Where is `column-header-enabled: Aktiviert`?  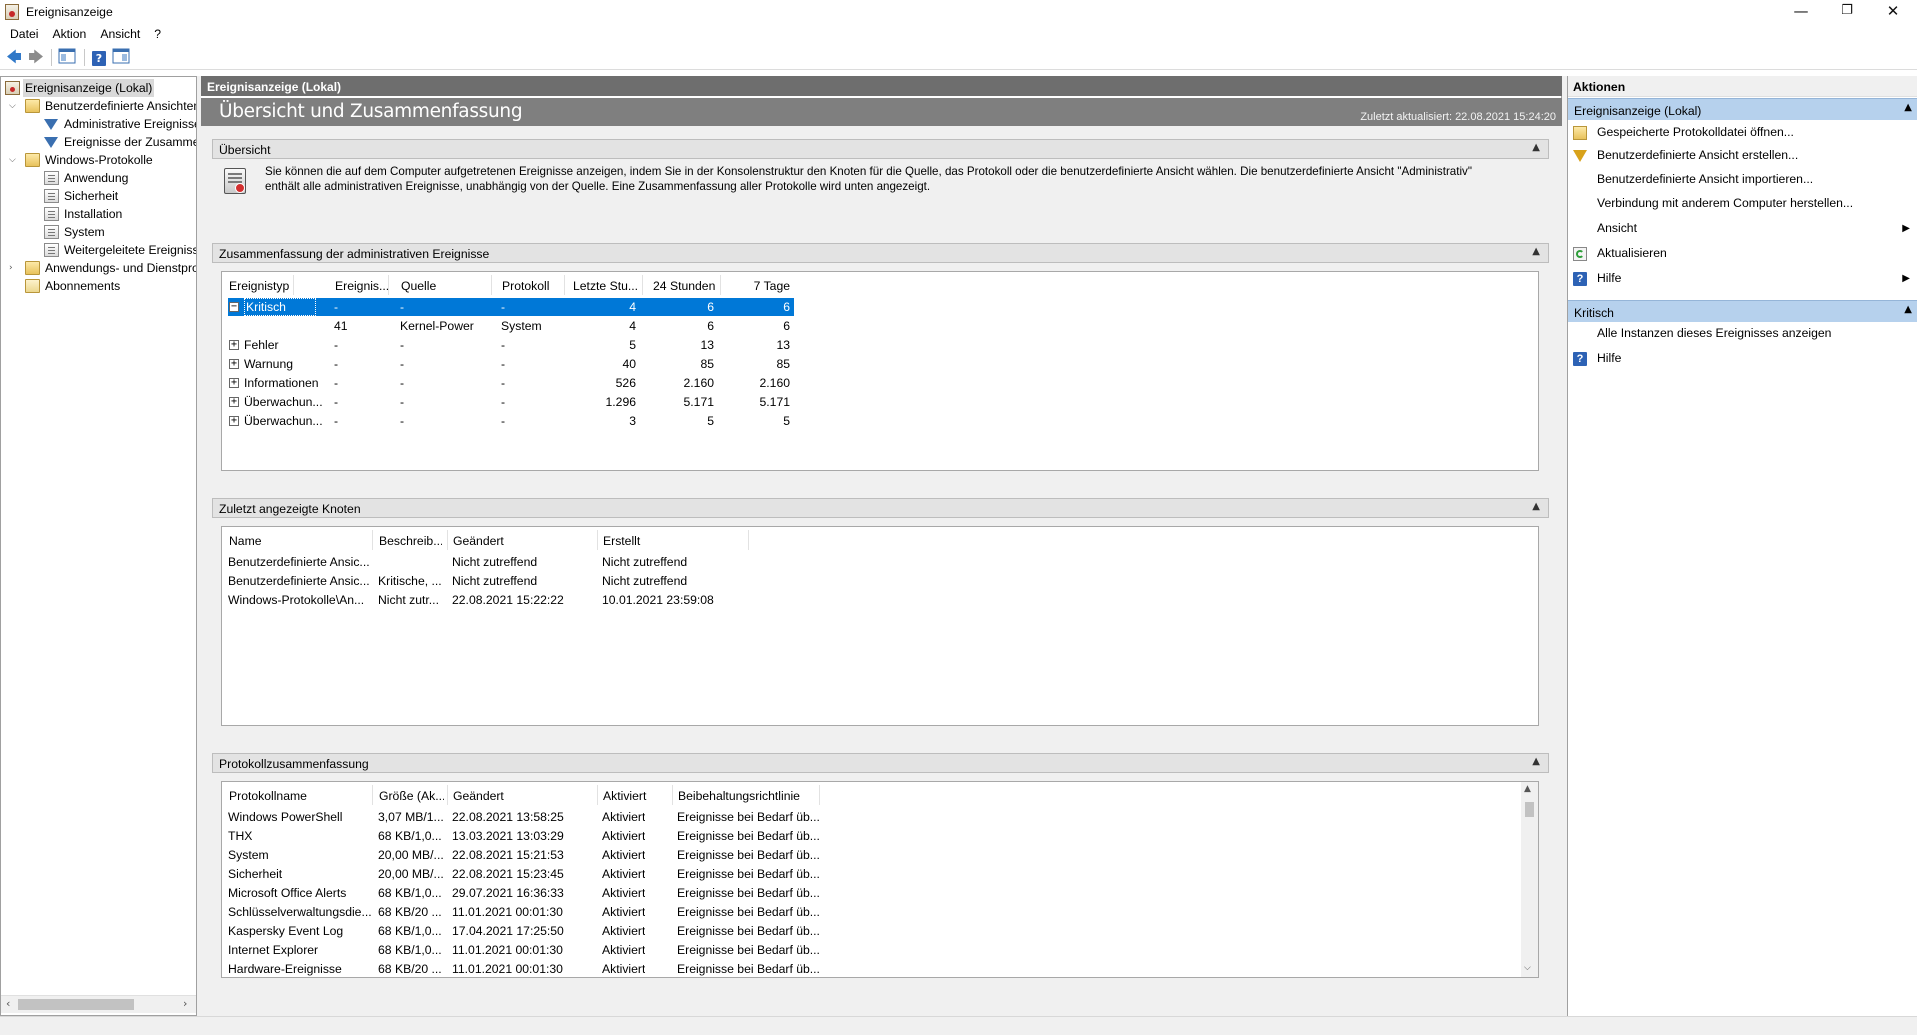
column-header-enabled: Aktiviert is located at coordinates (632, 796).